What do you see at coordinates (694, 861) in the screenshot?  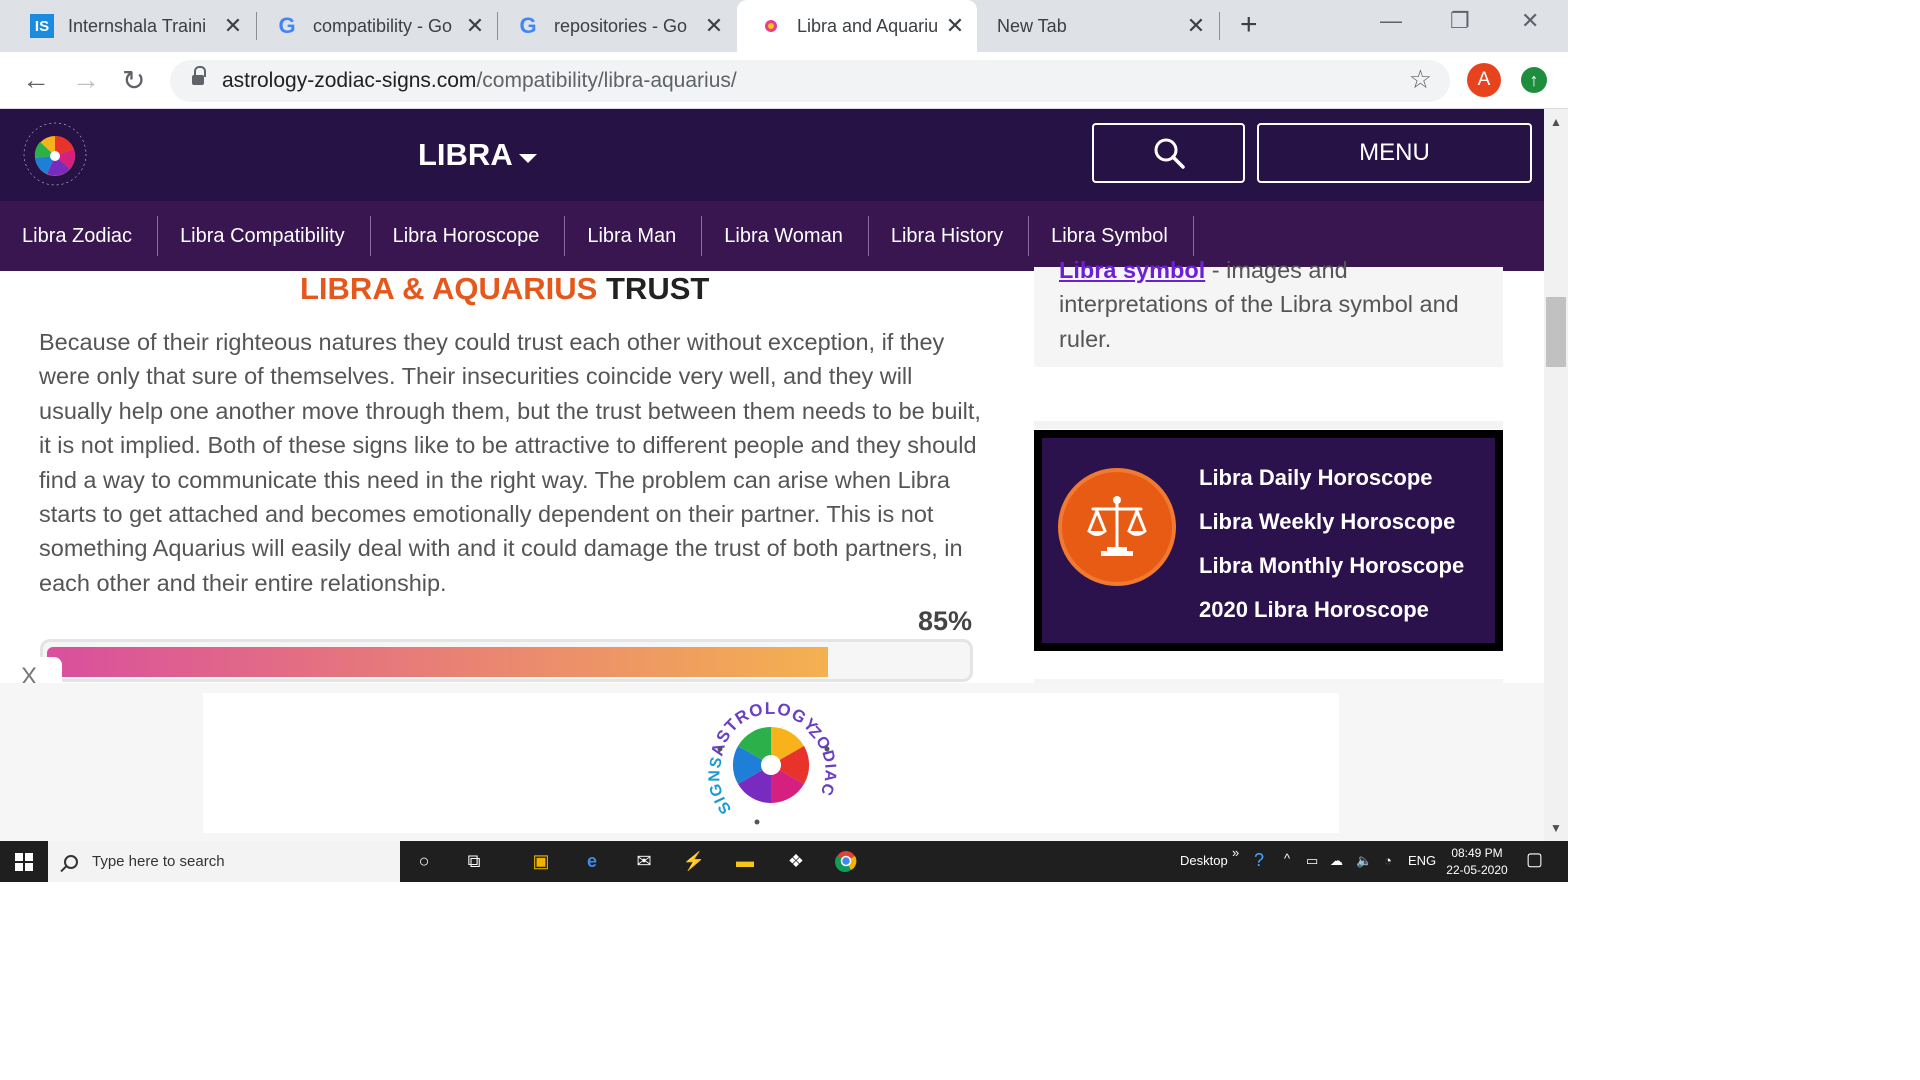 I see `vscode-icon: ⚡` at bounding box center [694, 861].